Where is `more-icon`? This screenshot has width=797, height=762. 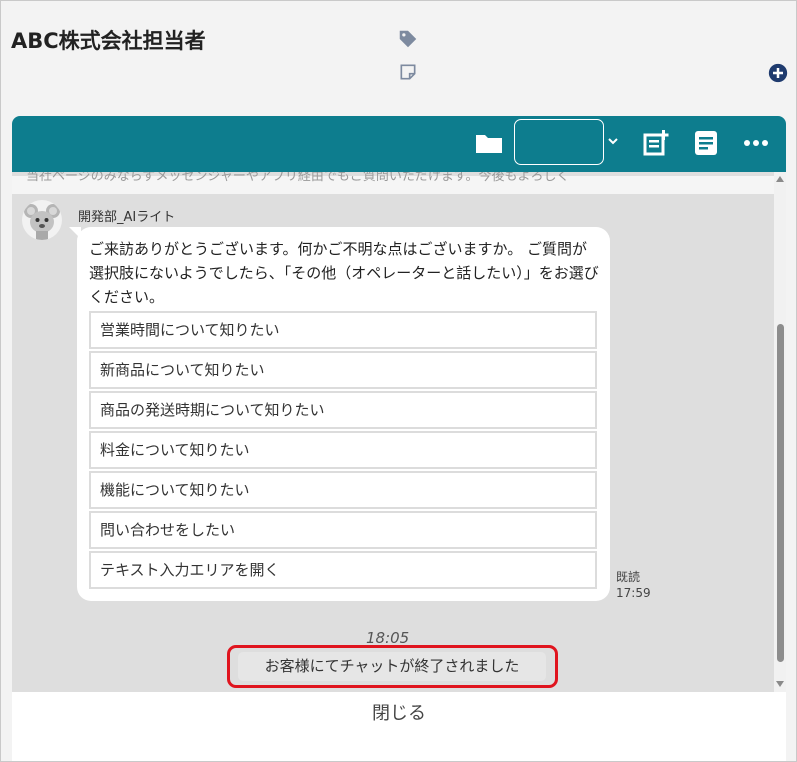 more-icon is located at coordinates (756, 143).